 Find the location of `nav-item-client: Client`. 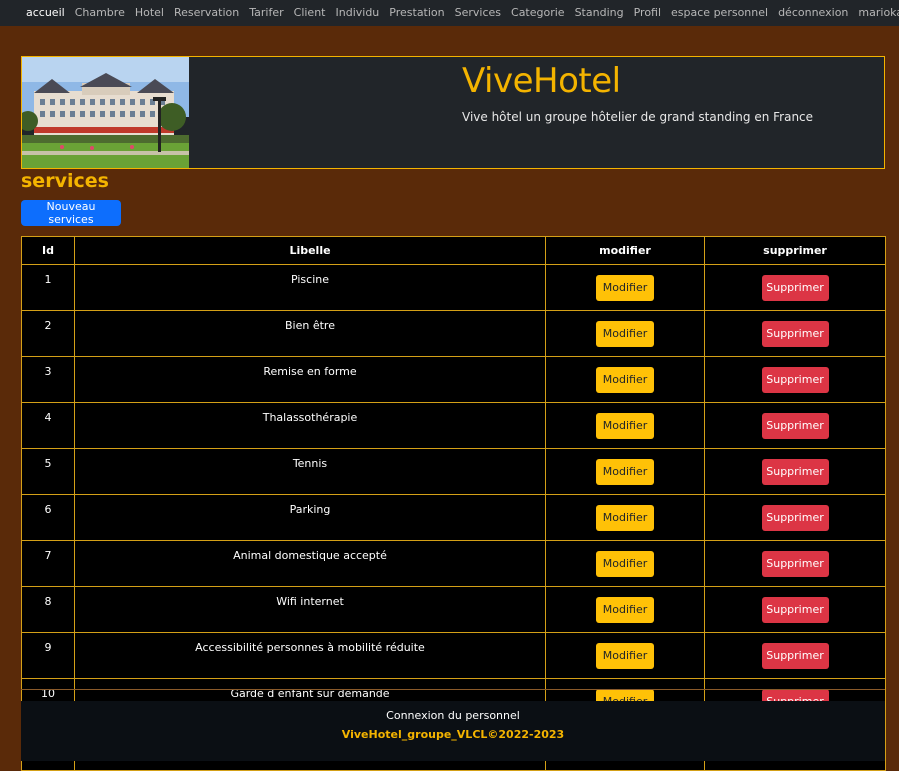

nav-item-client: Client is located at coordinates (310, 13).